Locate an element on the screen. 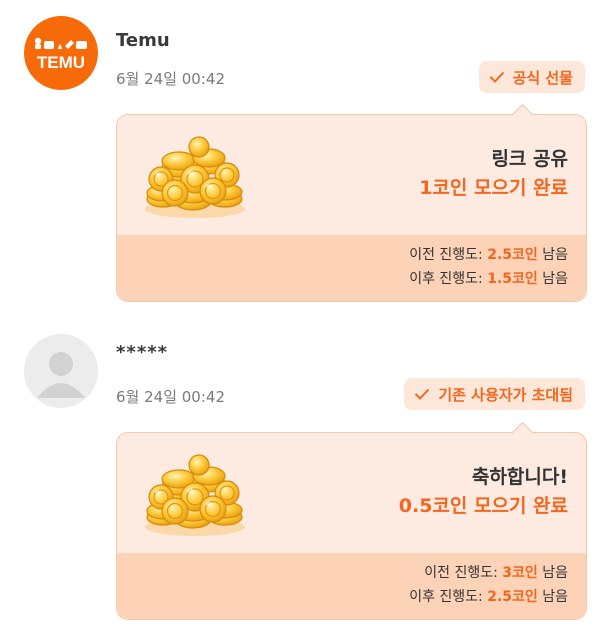  progress-before: 이전 진행도: 2.5코인 남음 is located at coordinates (488, 255).